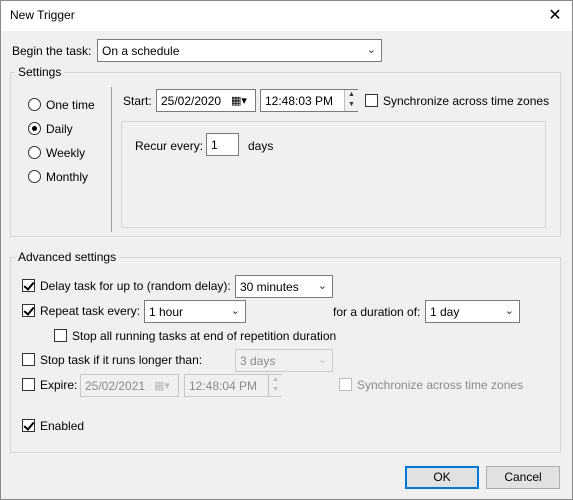  Describe the element at coordinates (111, 159) in the screenshot. I see `settings-divider` at that location.